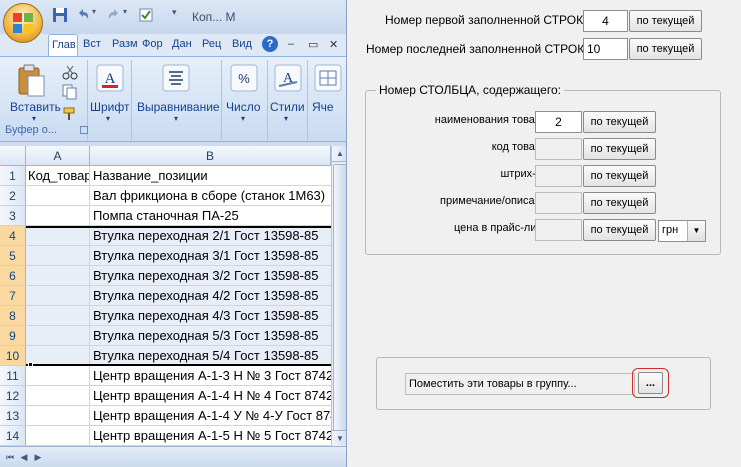  Describe the element at coordinates (696, 231) in the screenshot. I see `currency-dropdown-icon: ▼` at that location.